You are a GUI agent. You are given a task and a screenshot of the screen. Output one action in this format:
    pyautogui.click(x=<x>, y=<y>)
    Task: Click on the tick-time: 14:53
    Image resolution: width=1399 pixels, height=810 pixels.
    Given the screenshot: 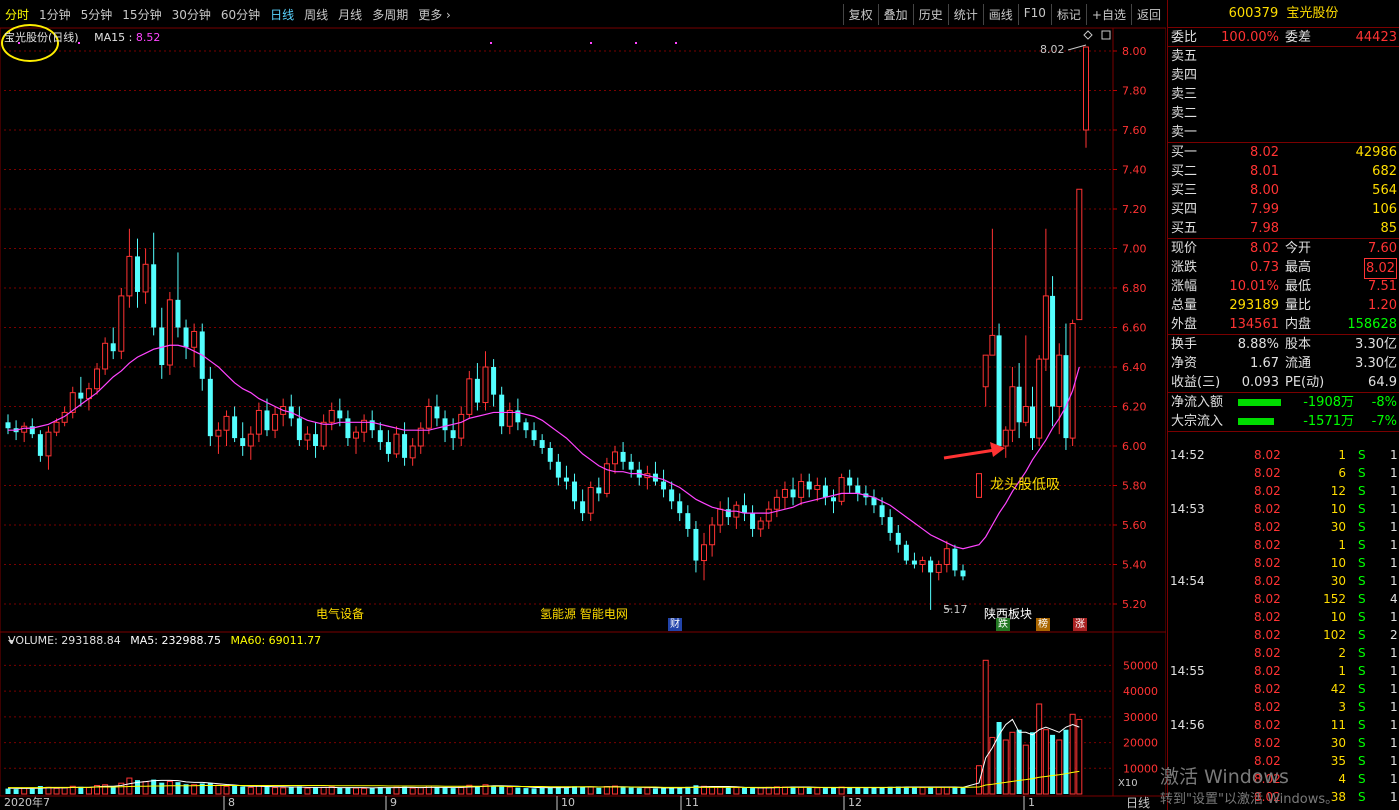 What is the action you would take?
    pyautogui.click(x=1187, y=509)
    